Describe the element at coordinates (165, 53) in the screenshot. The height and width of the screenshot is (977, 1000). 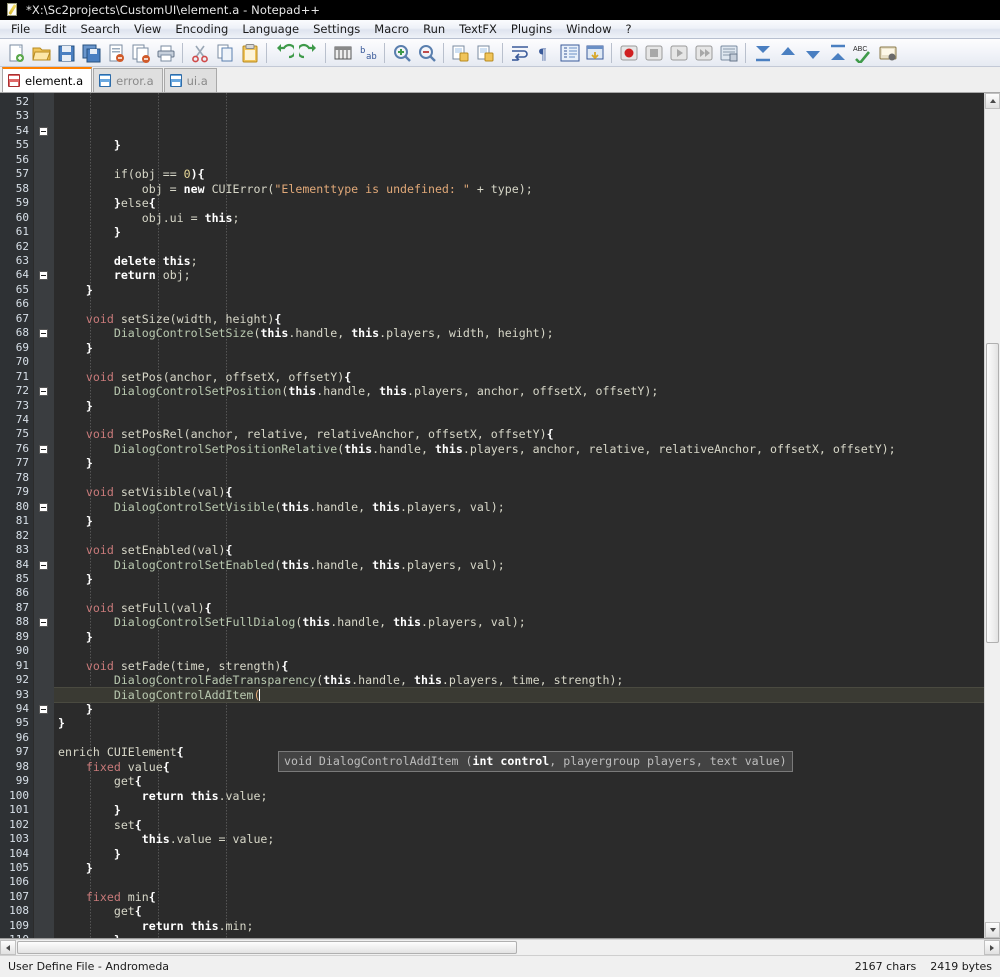
I see `toolbar-print` at that location.